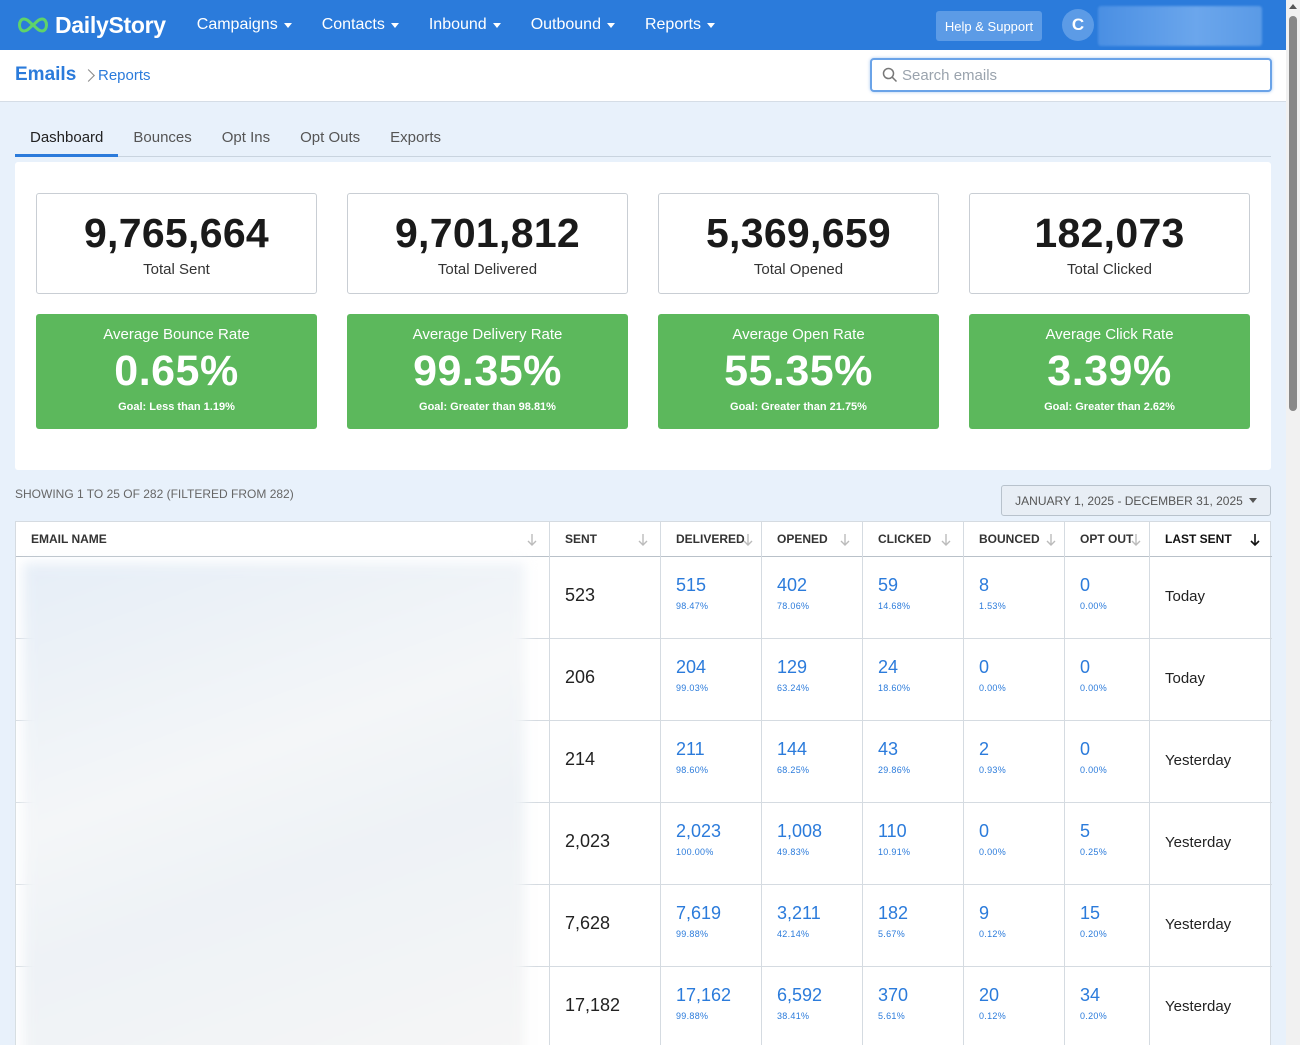 This screenshot has height=1045, width=1300. Describe the element at coordinates (330, 137) in the screenshot. I see `tab-opt-outs: Opt Outs` at that location.